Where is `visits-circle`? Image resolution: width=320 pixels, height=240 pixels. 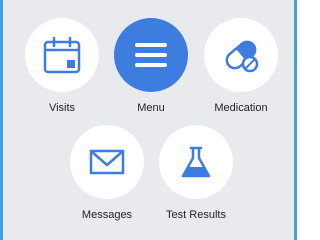 visits-circle is located at coordinates (62, 55).